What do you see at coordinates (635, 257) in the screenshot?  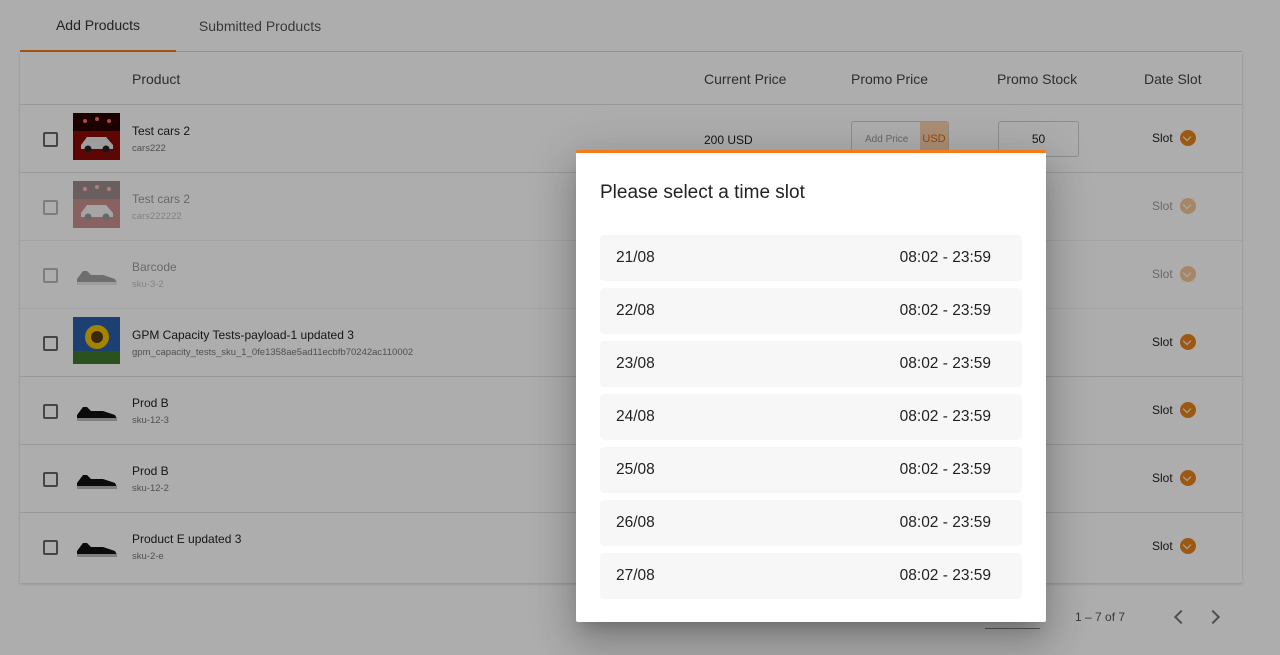 I see `slot-date: 21/08` at bounding box center [635, 257].